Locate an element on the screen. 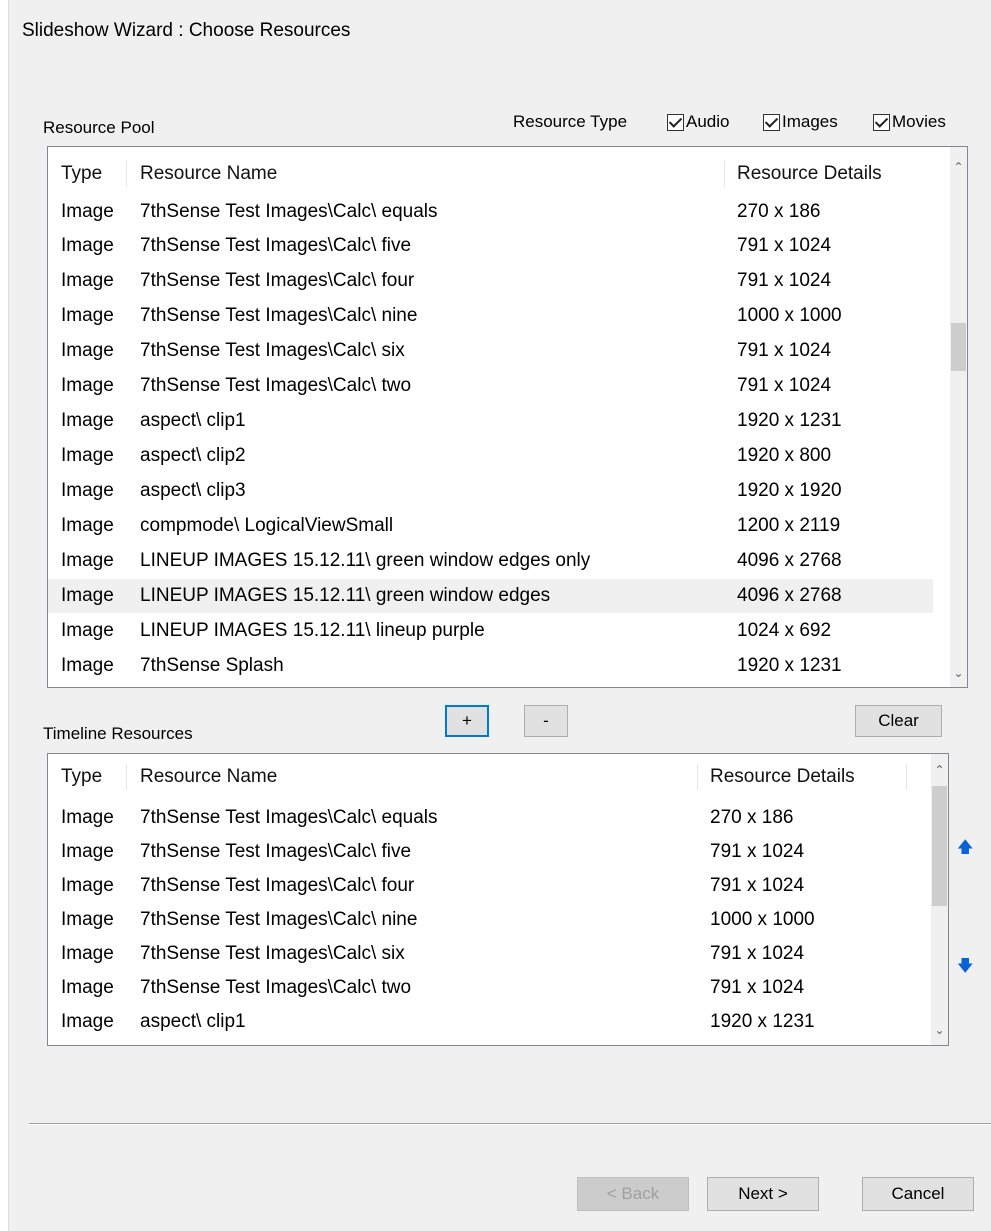 The width and height of the screenshot is (991, 1231). row-name: 7thSense Test Images\Calc\ two is located at coordinates (276, 987).